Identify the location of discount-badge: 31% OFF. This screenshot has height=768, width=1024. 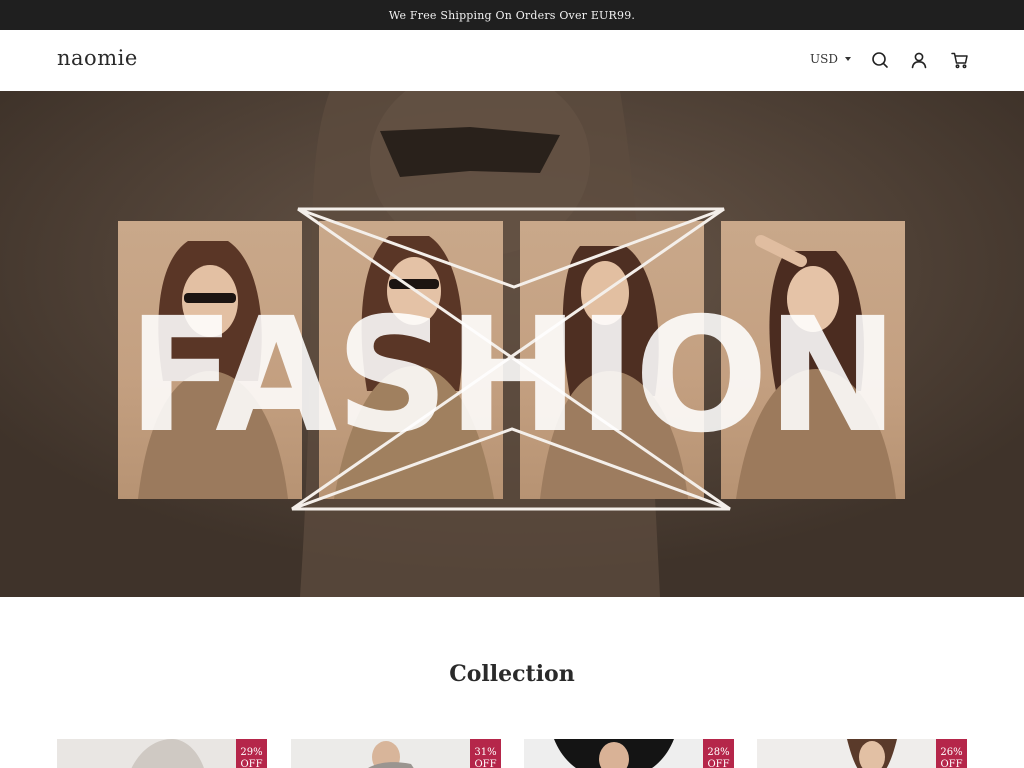
(485, 753).